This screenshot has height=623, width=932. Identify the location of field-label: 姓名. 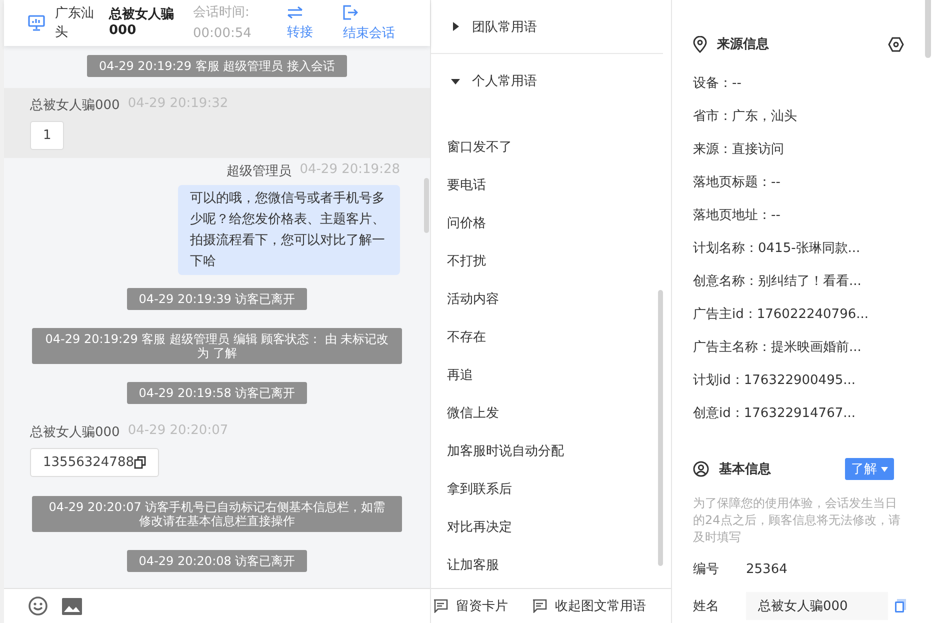
(706, 606).